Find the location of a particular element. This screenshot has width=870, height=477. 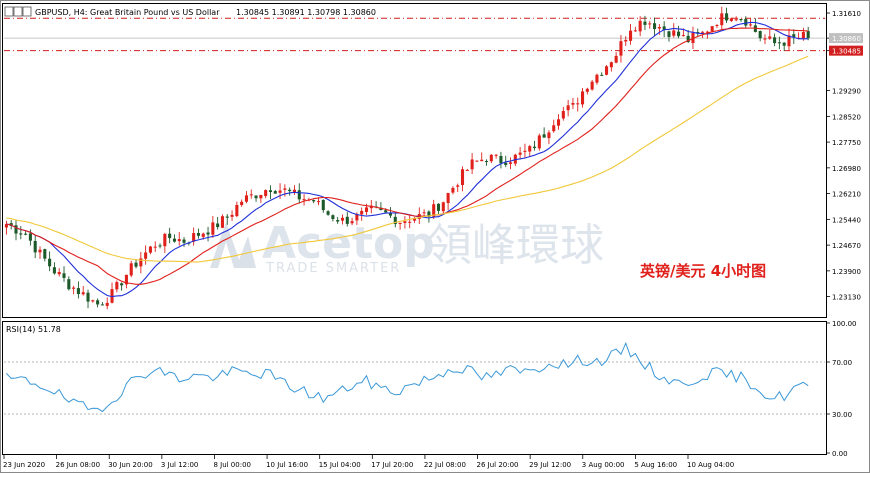

time-tick-label: 23 Jun 2020 is located at coordinates (24, 465).